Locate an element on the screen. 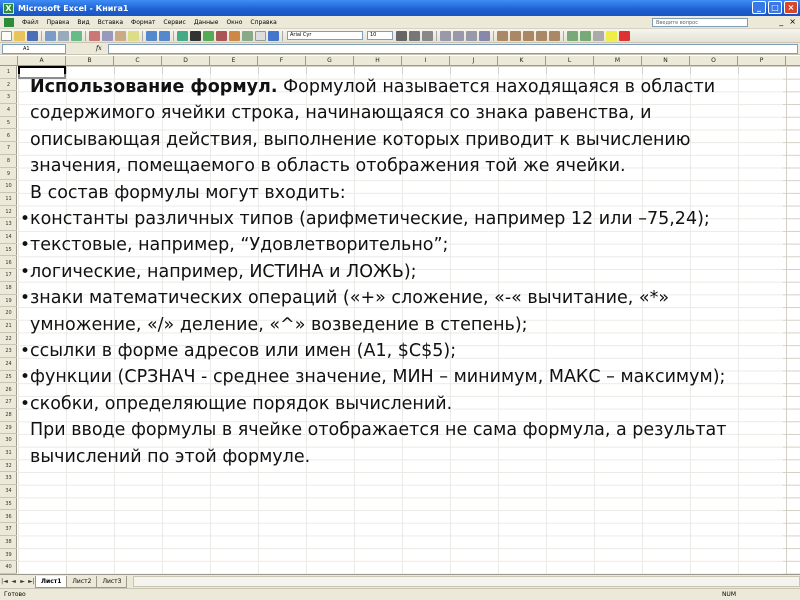  increase-indent-icon is located at coordinates (585, 35).